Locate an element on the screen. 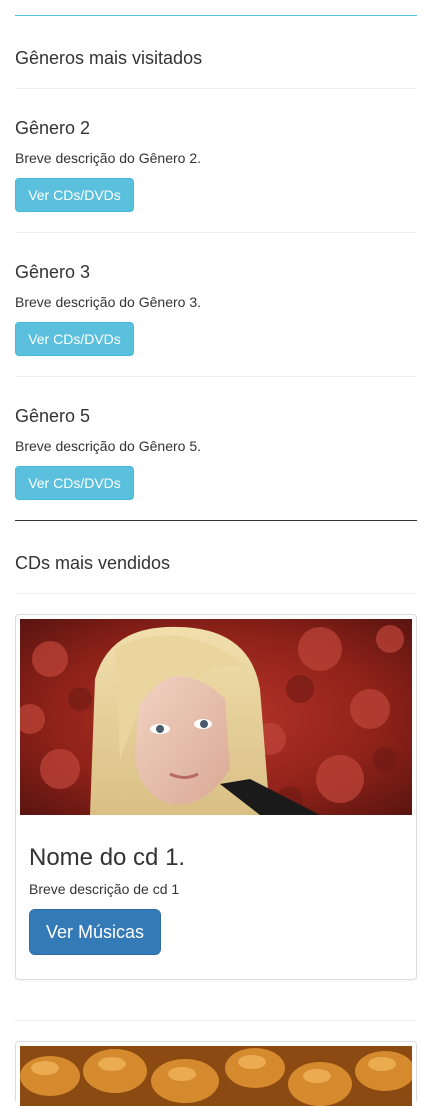 This screenshot has height=1106, width=429. genre-name: Gênero 5 is located at coordinates (53, 416).